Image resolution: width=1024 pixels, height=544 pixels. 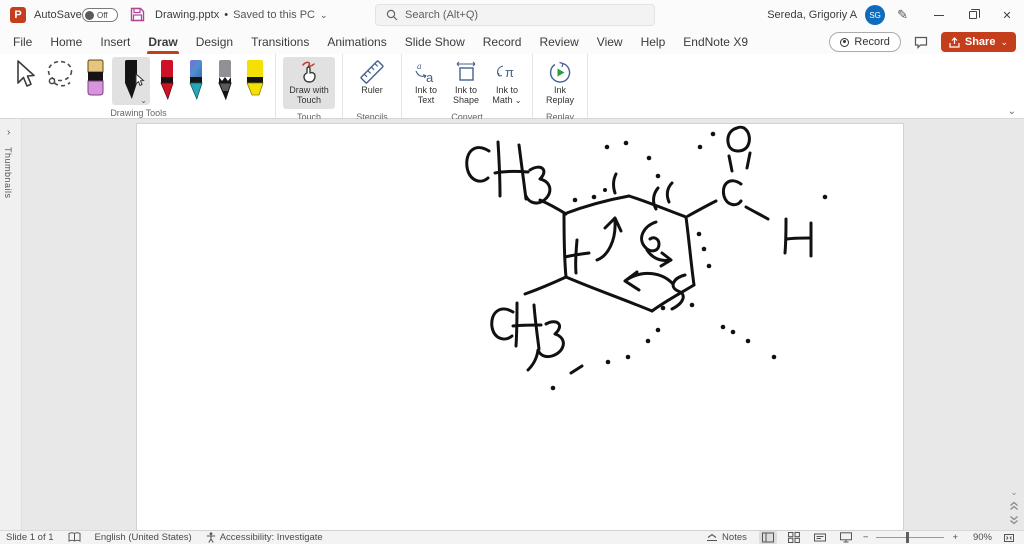 I want to click on ink-to-shape-label: Ink to Shape, so click(x=466, y=95).